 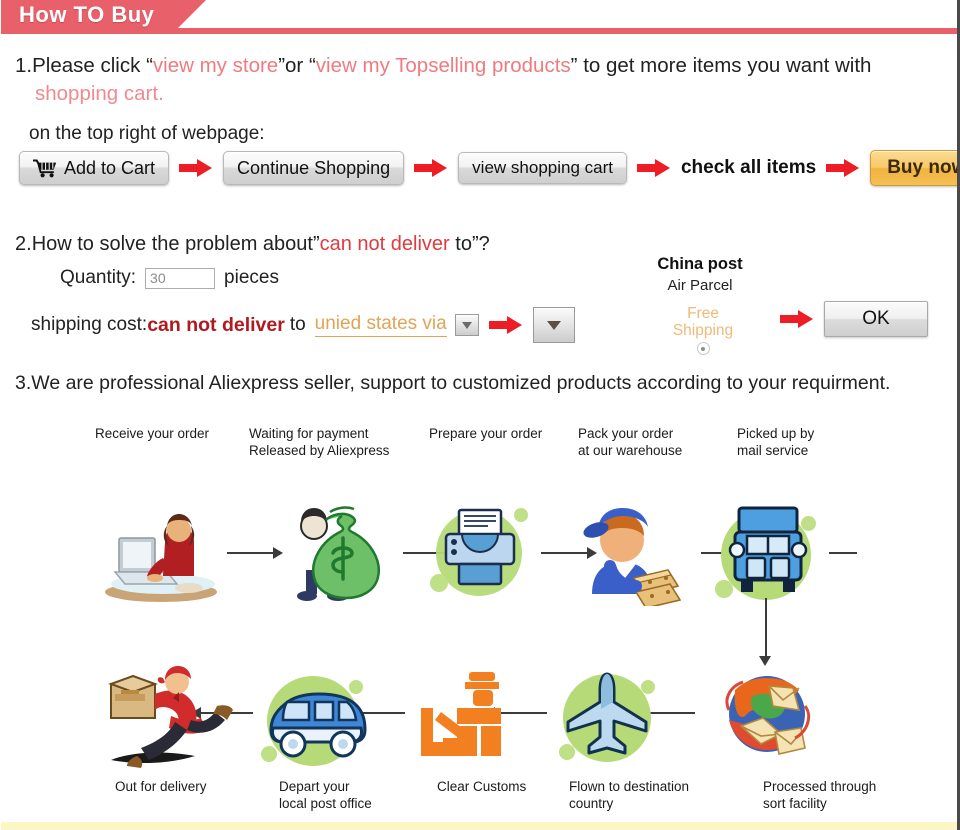 I want to click on ok-button-label: OK, so click(x=876, y=318).